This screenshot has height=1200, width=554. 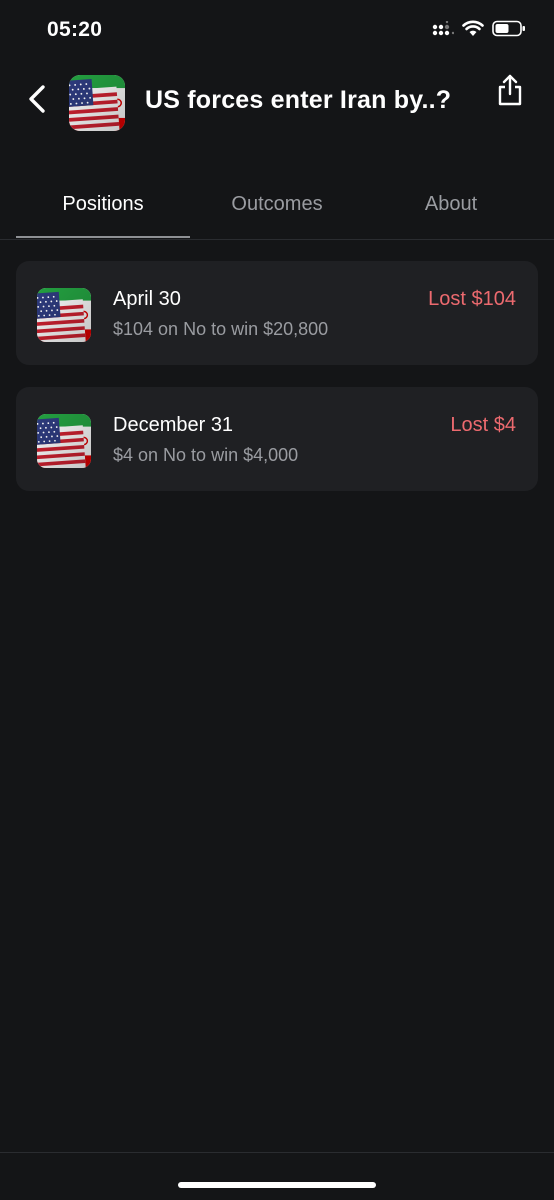 What do you see at coordinates (103, 208) in the screenshot?
I see `tab-positions: Positions` at bounding box center [103, 208].